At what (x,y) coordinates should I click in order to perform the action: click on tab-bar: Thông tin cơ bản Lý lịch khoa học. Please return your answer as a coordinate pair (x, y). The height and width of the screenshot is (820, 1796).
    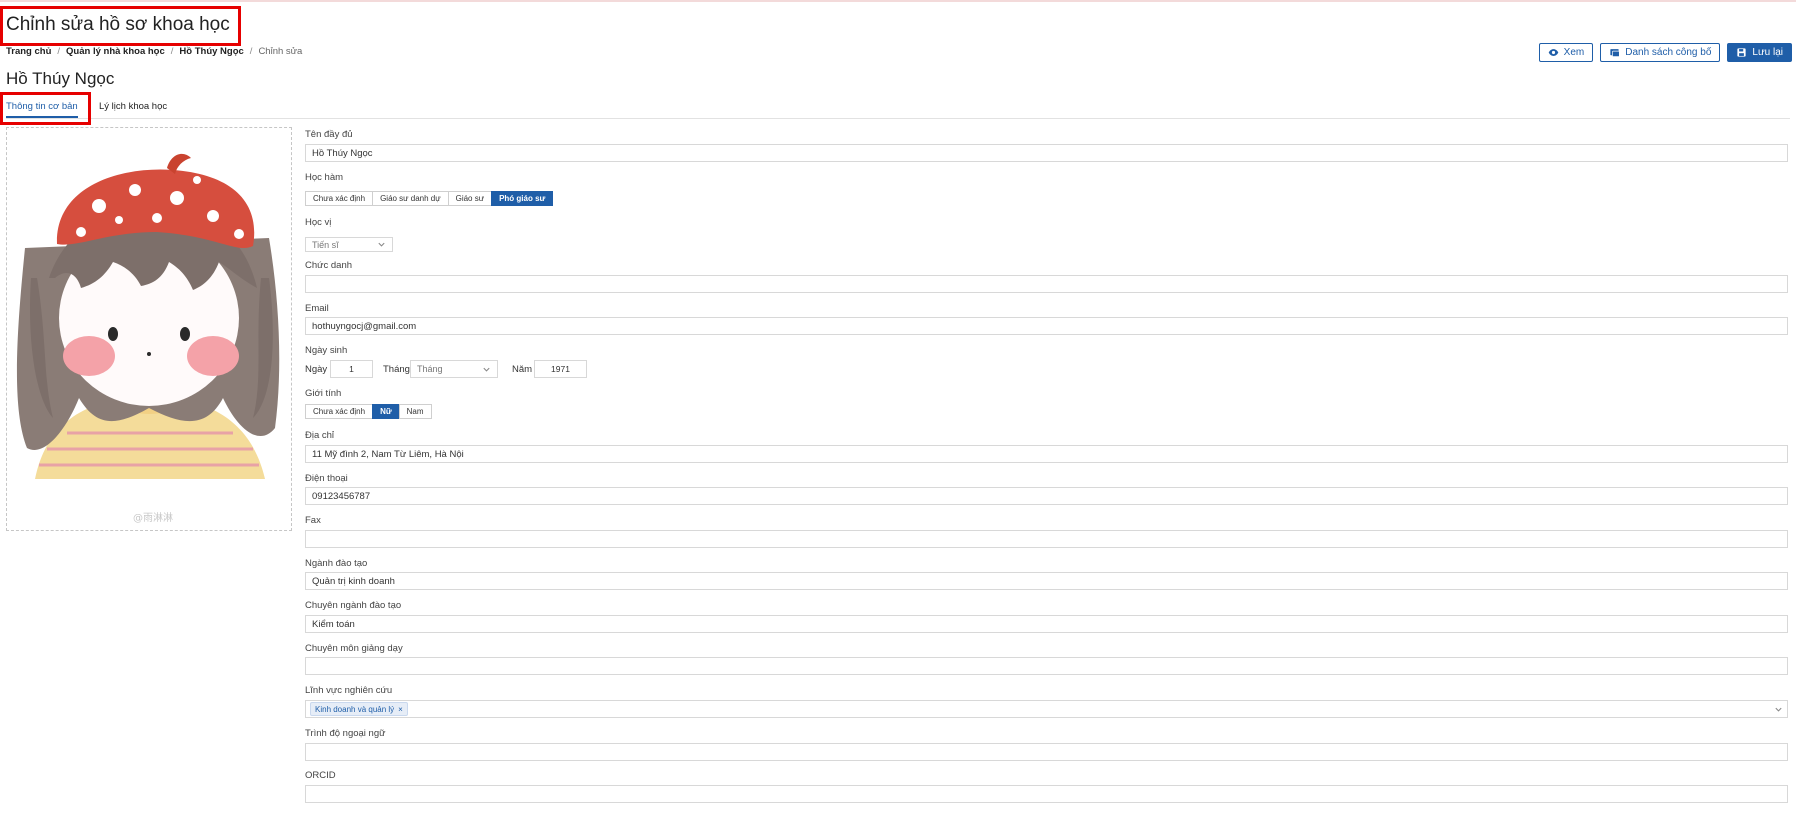
    Looking at the image, I should click on (898, 109).